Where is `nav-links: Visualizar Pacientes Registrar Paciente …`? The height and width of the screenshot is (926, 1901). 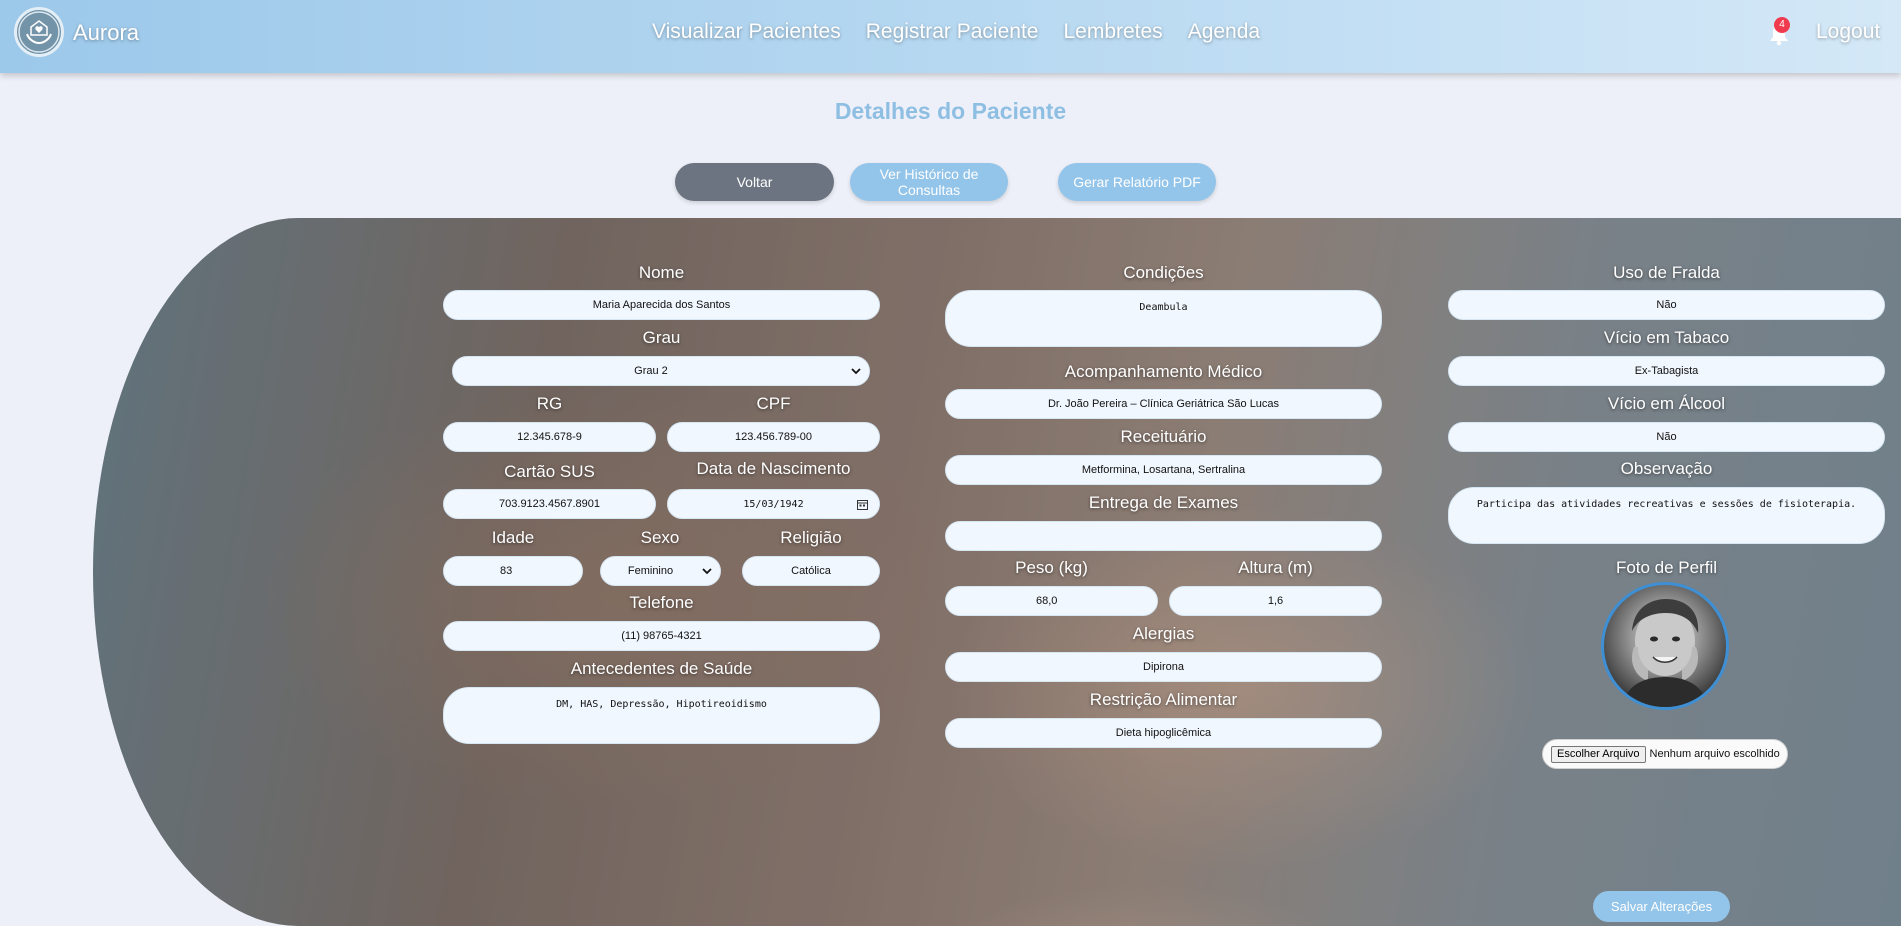 nav-links: Visualizar Pacientes Registrar Paciente … is located at coordinates (956, 32).